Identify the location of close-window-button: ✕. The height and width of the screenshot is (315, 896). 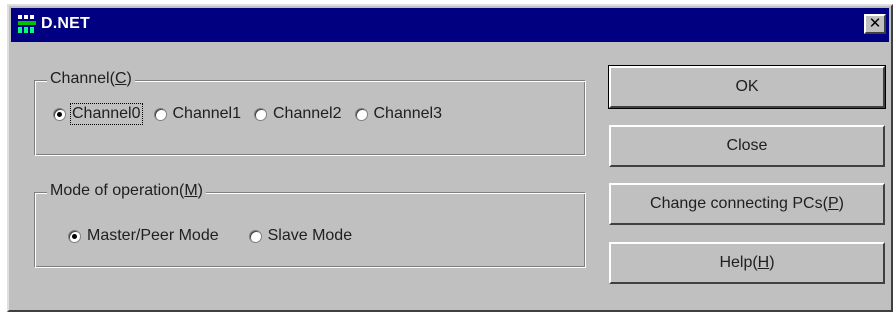
(875, 24).